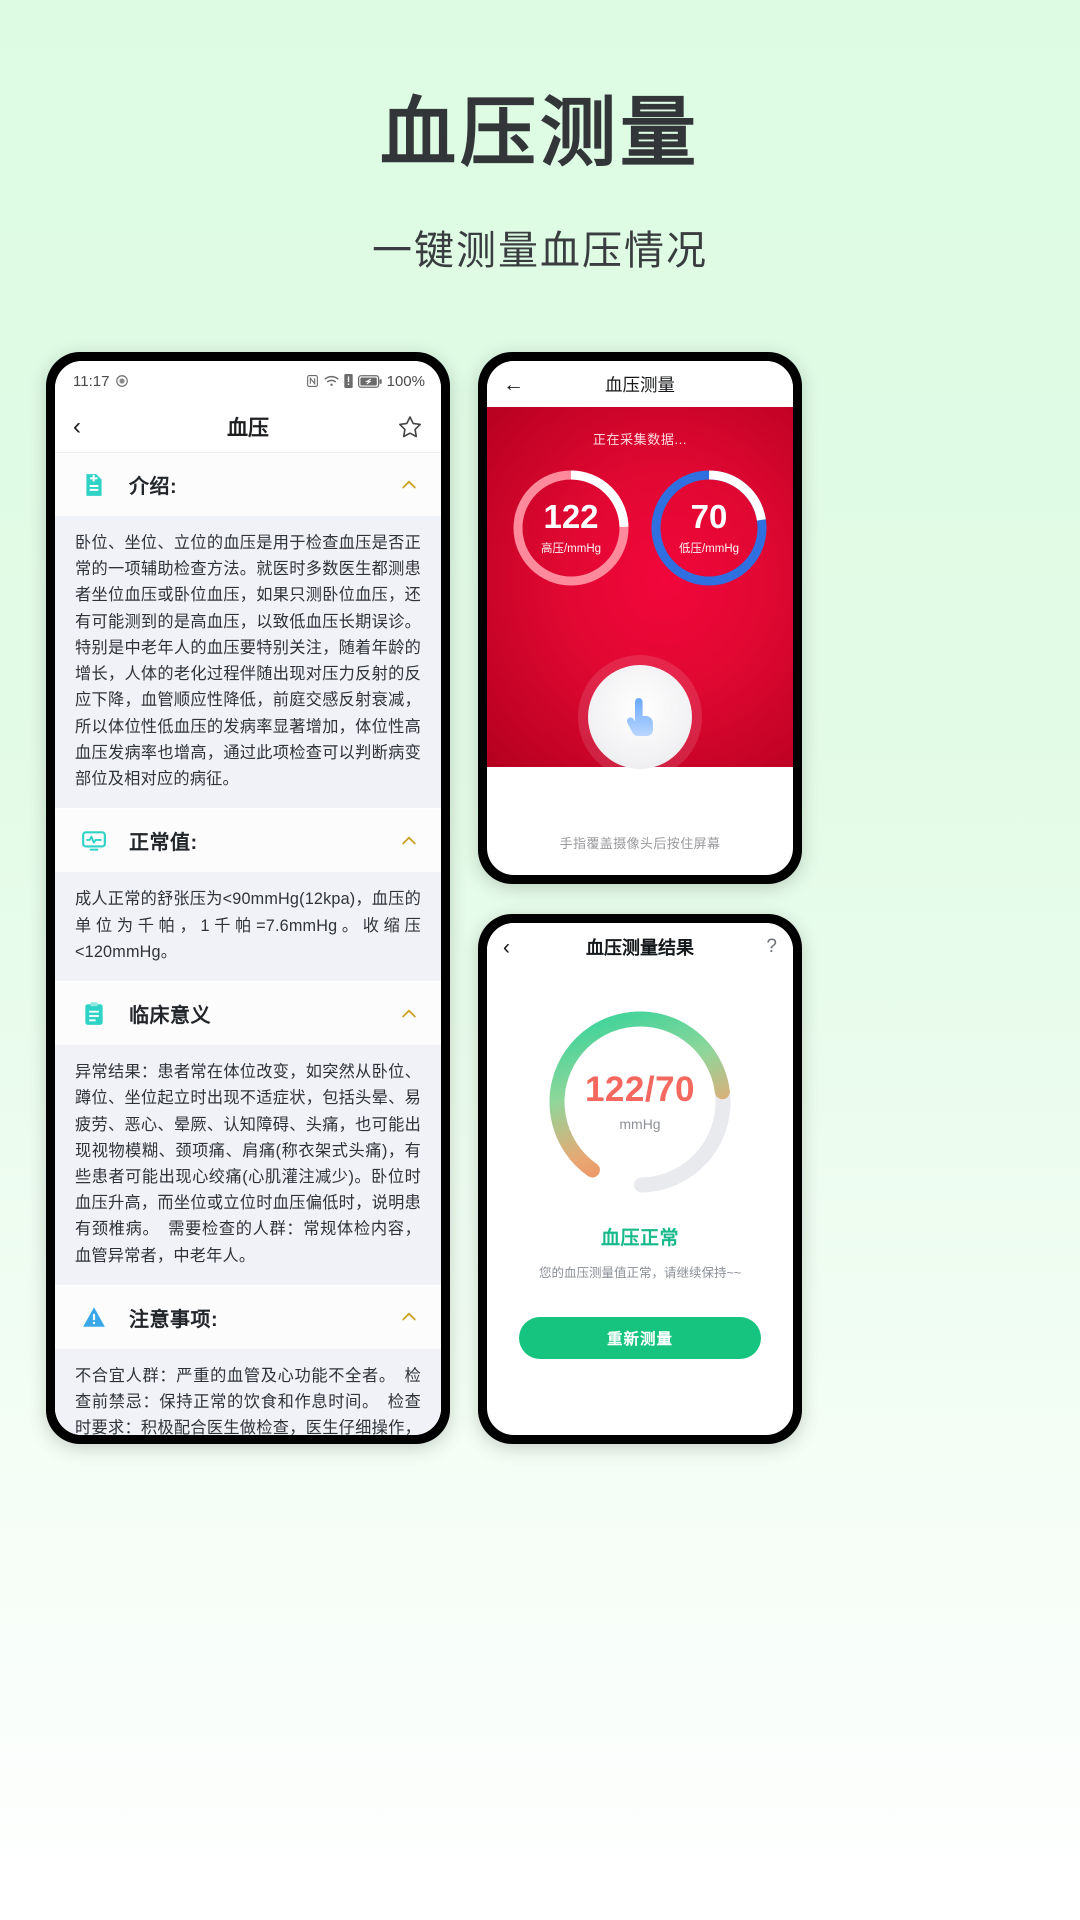  What do you see at coordinates (94, 1014) in the screenshot?
I see `clipboard-icon` at bounding box center [94, 1014].